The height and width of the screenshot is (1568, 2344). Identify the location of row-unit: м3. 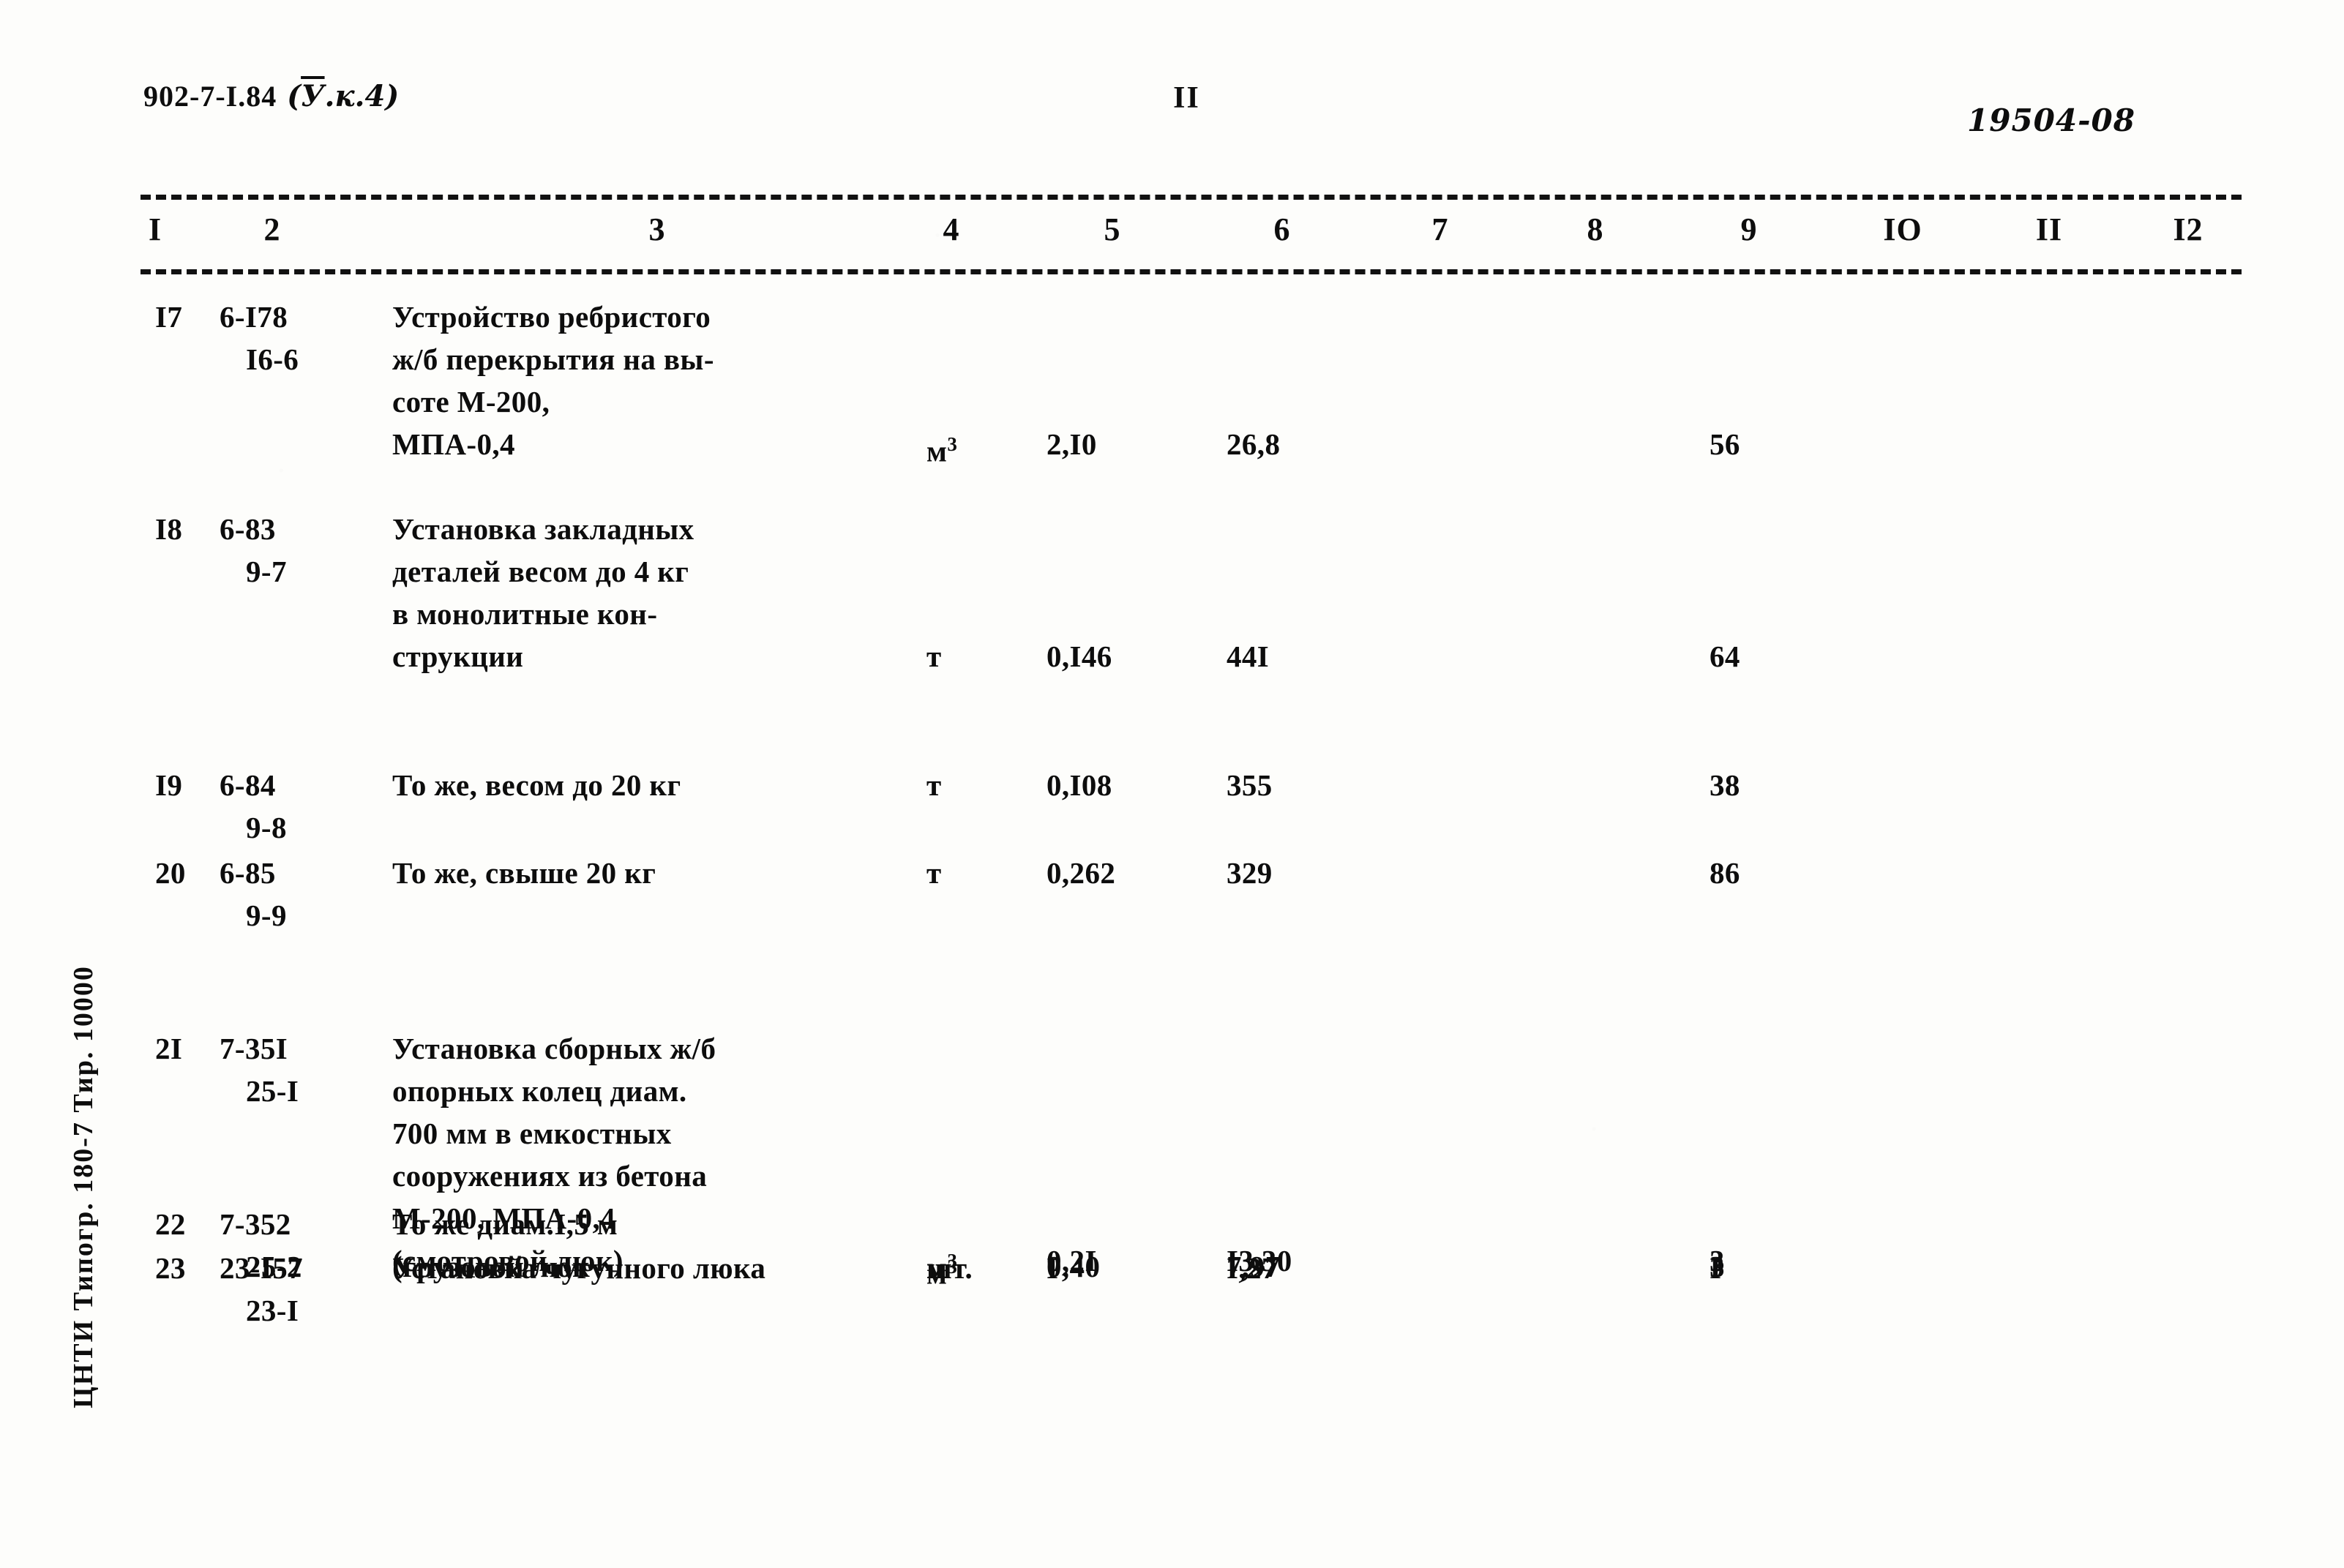
(970, 448).